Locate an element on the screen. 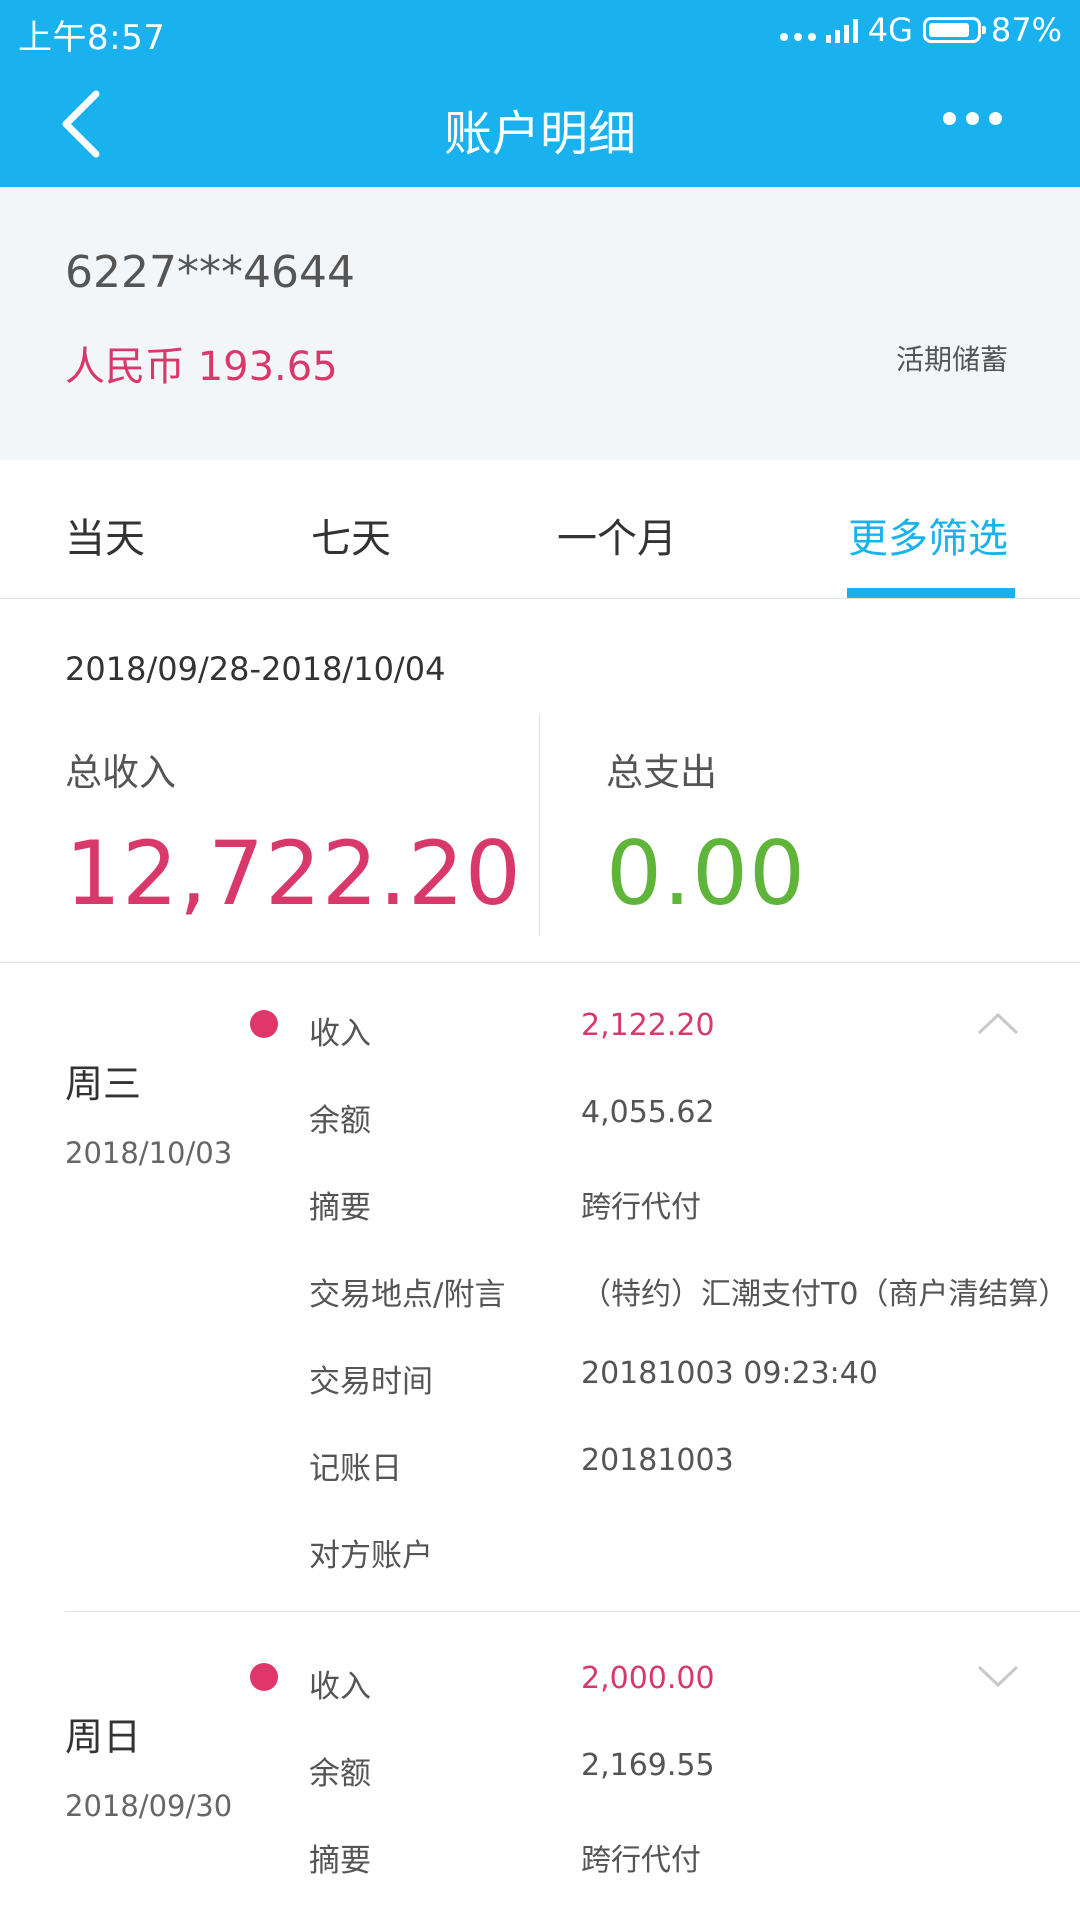  detail-value: 4,055.62 is located at coordinates (648, 1112).